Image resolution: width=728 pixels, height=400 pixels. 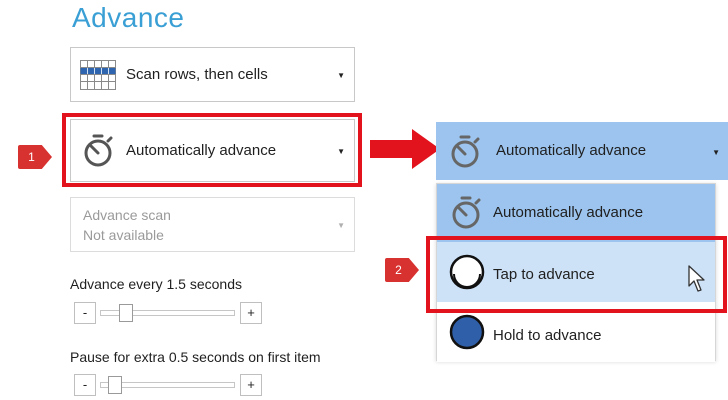 What do you see at coordinates (467, 332) in the screenshot?
I see `hold-circle-icon` at bounding box center [467, 332].